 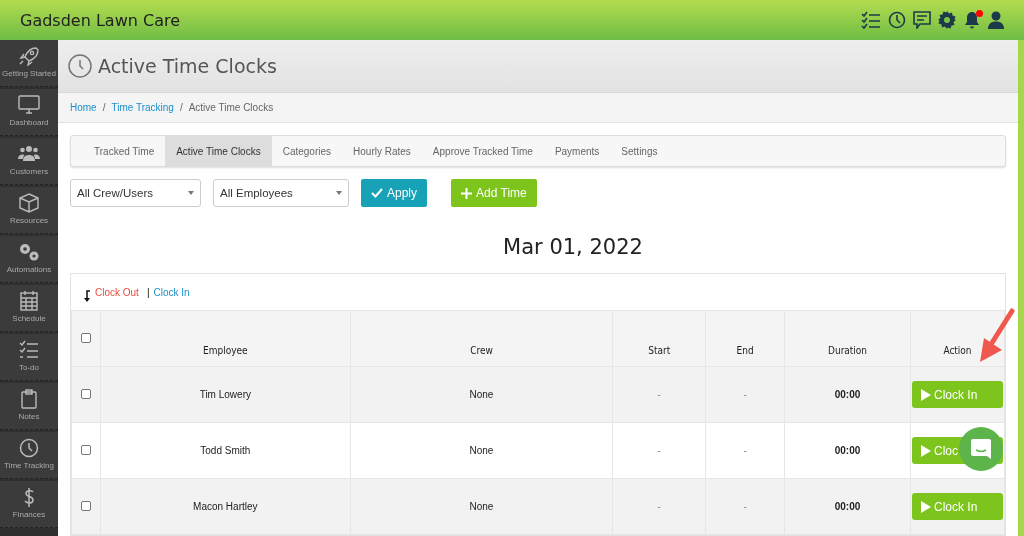 What do you see at coordinates (745, 350) in the screenshot?
I see `column-header: End` at bounding box center [745, 350].